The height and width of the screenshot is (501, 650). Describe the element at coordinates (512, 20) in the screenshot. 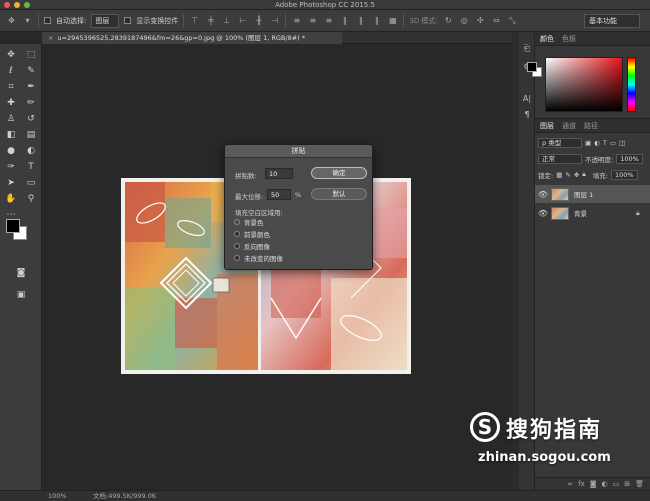

I see `scale-3d-icon: ⤡` at that location.